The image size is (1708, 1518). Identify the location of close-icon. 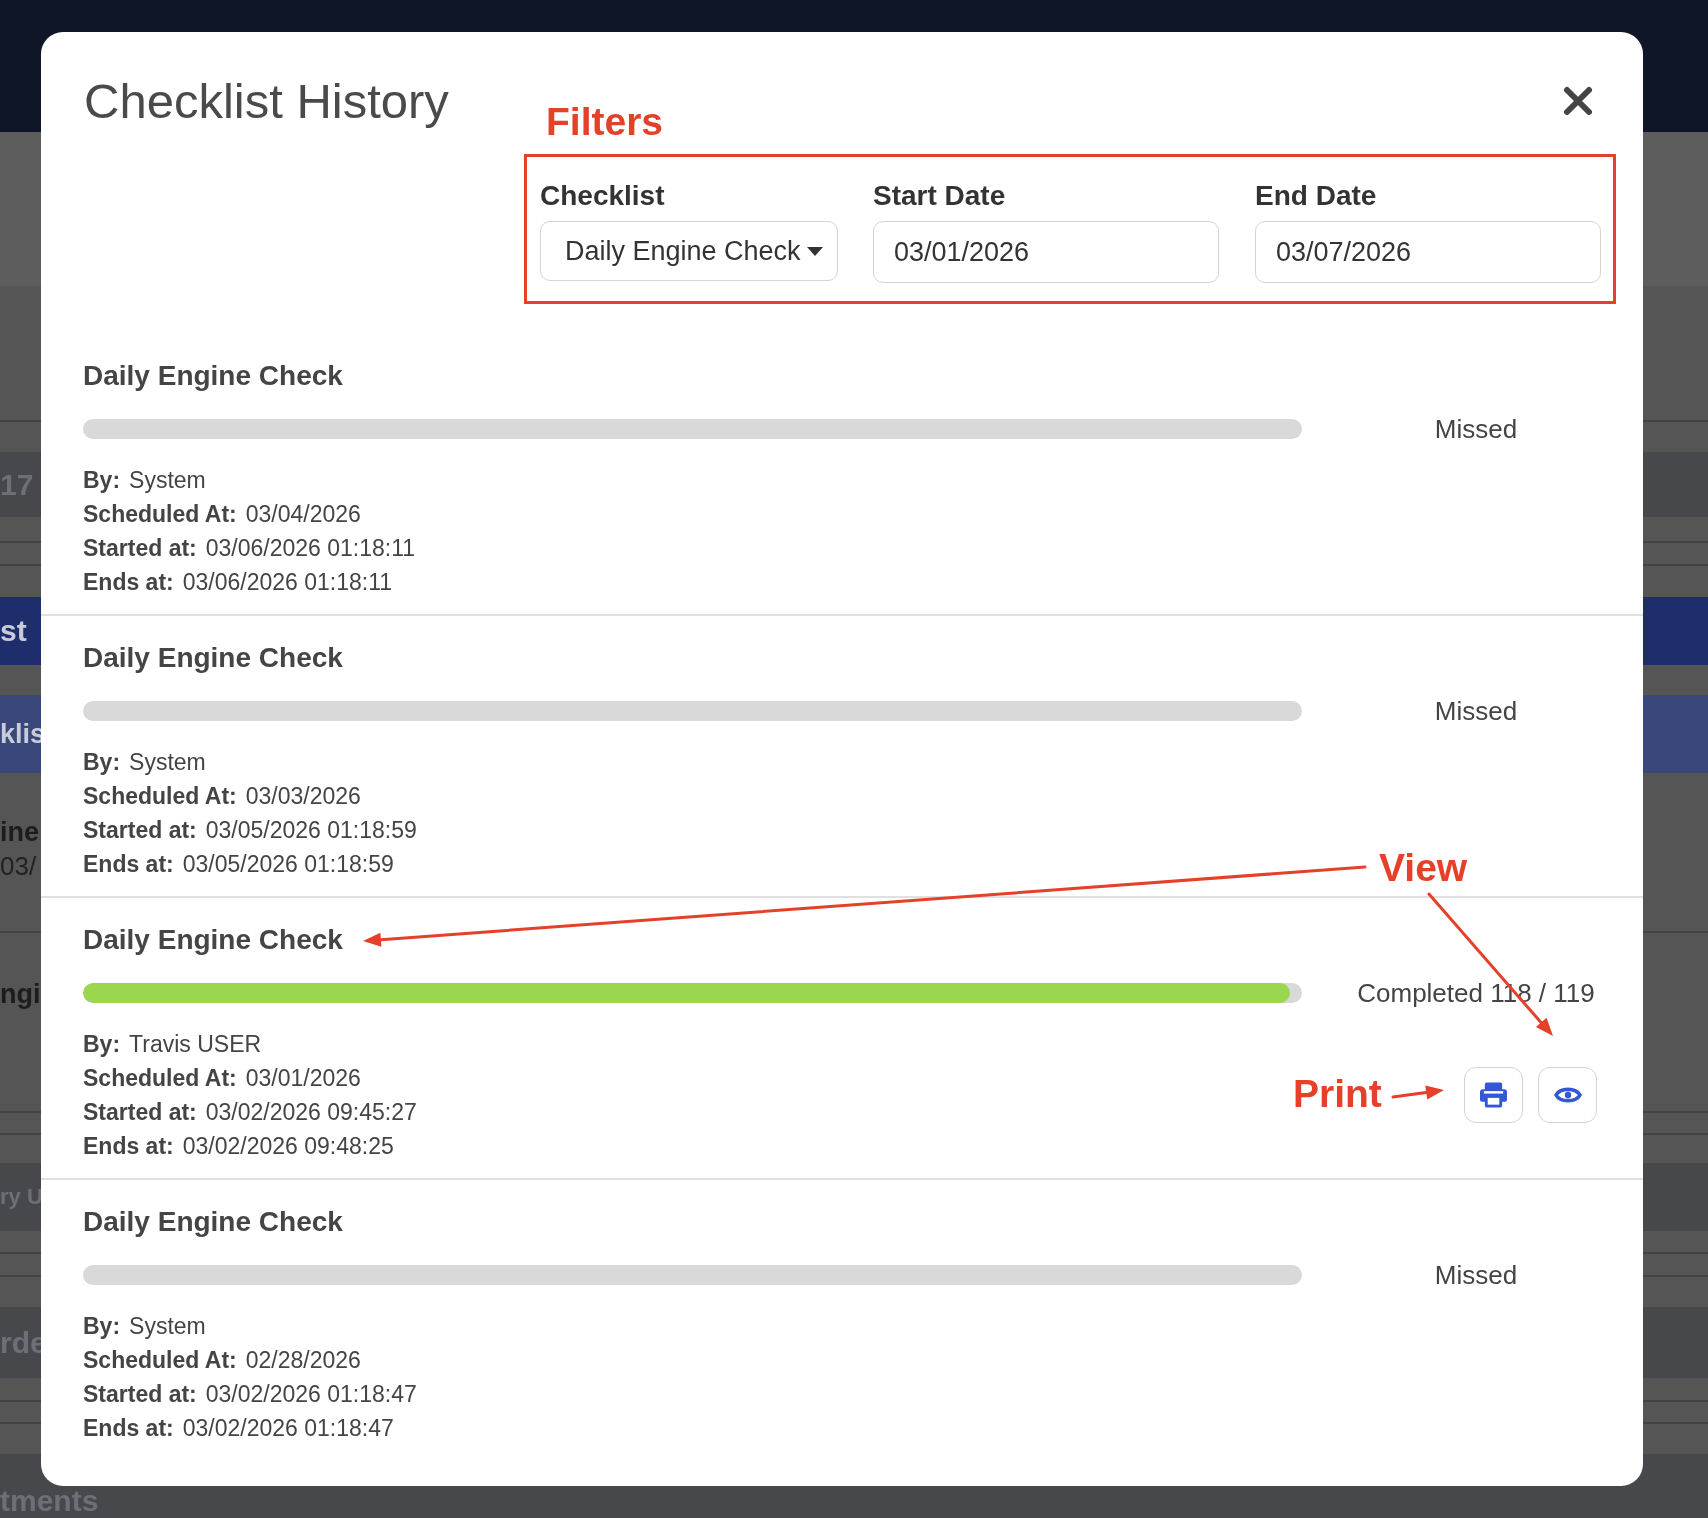
(1578, 101).